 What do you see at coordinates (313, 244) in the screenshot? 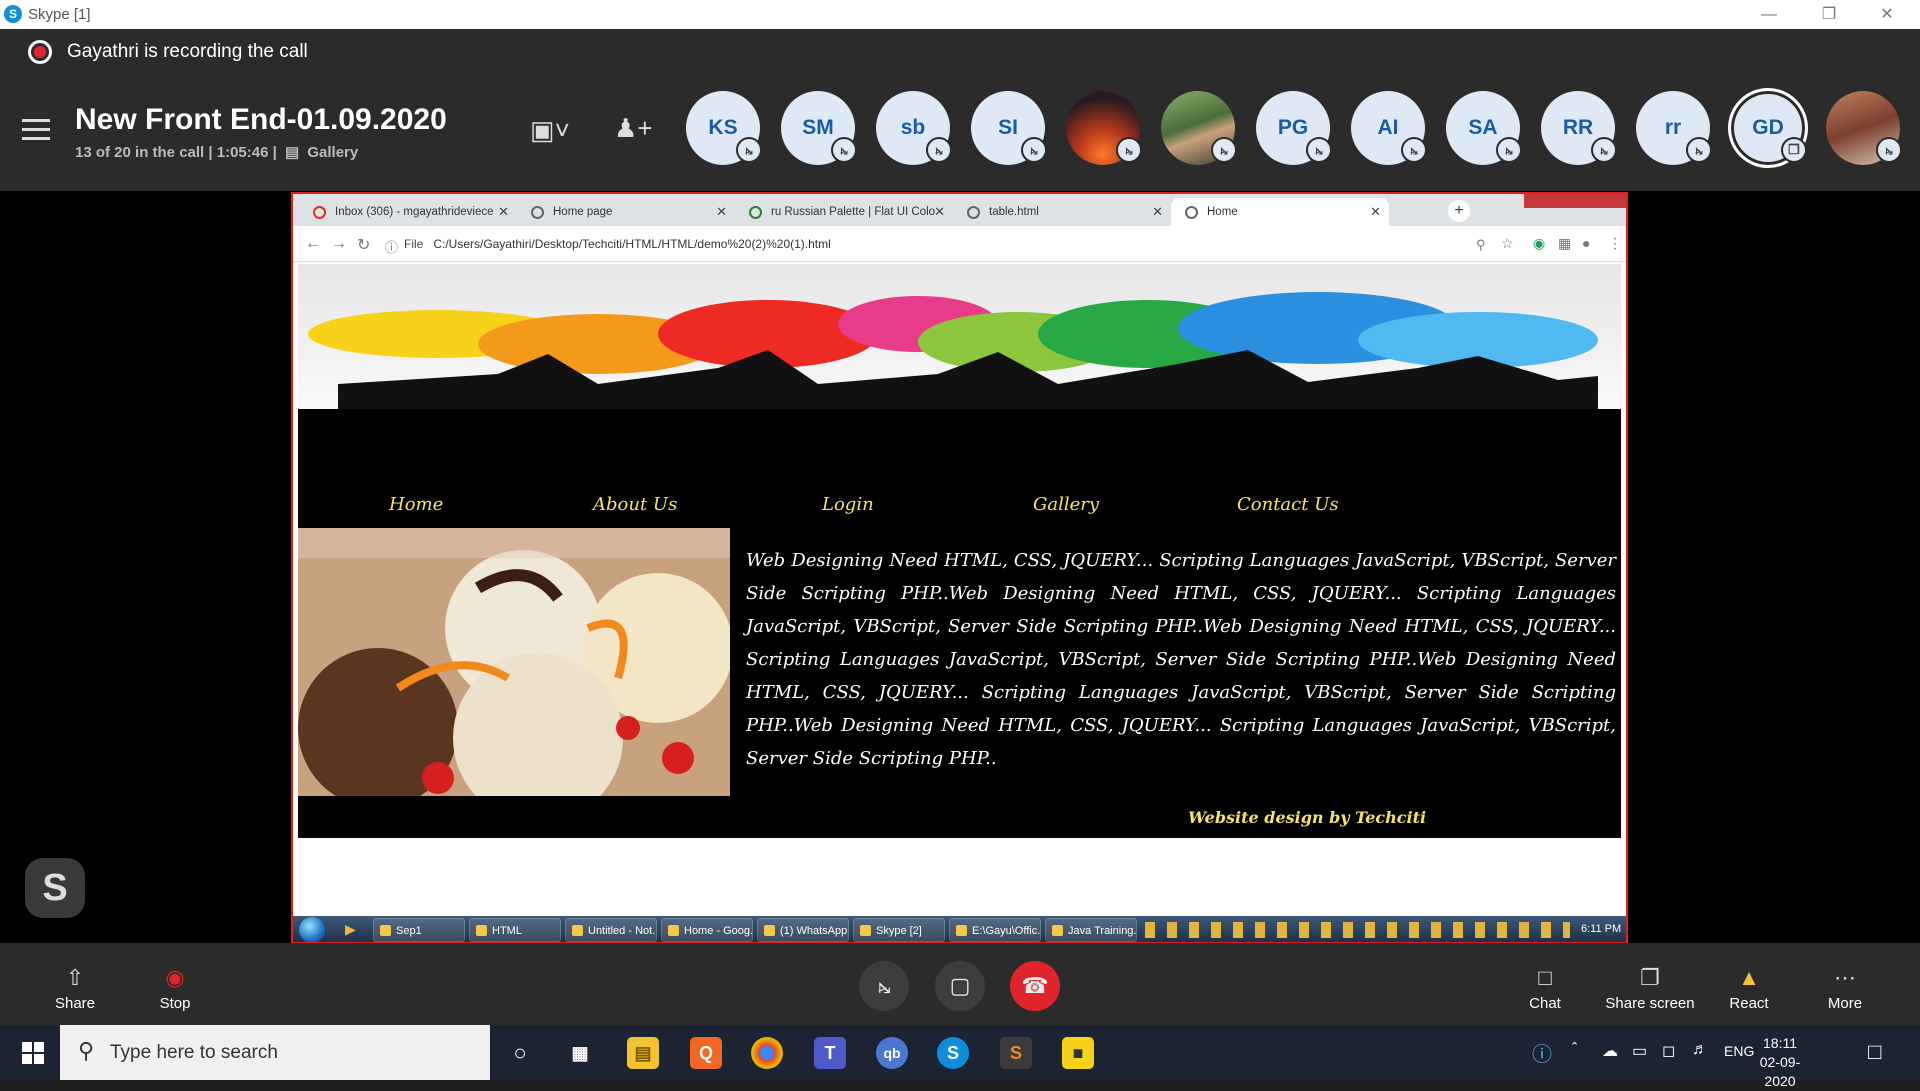
I see `back-icon: ←` at bounding box center [313, 244].